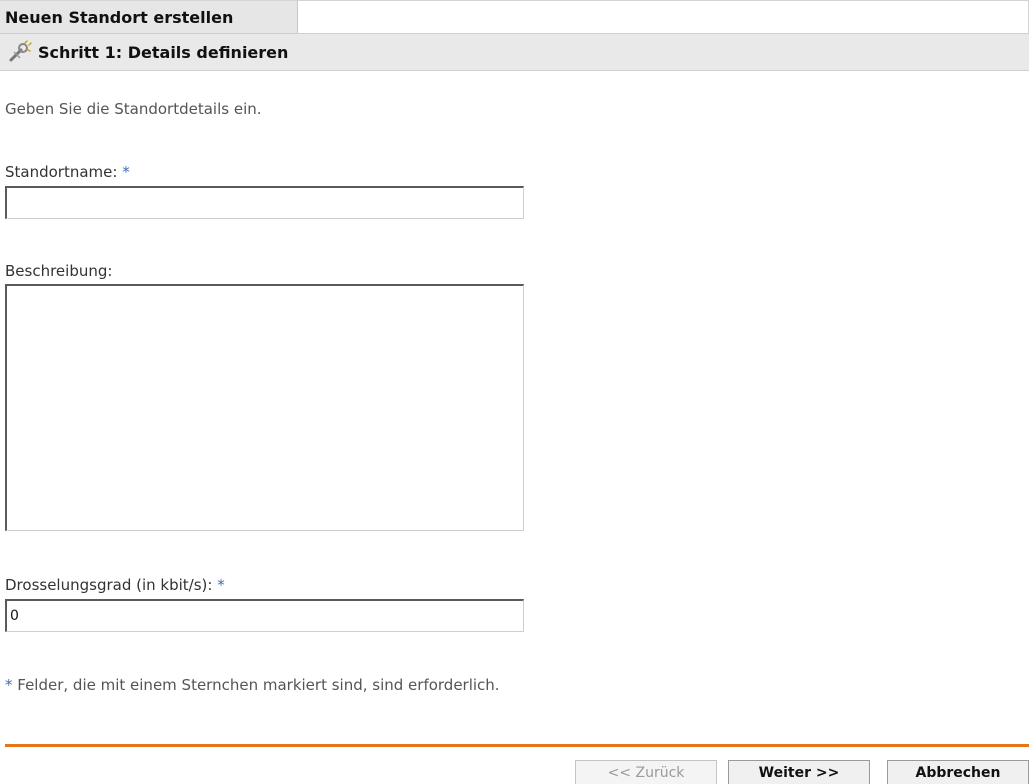 This screenshot has height=784, width=1029. Describe the element at coordinates (517, 745) in the screenshot. I see `footer-divider` at that location.